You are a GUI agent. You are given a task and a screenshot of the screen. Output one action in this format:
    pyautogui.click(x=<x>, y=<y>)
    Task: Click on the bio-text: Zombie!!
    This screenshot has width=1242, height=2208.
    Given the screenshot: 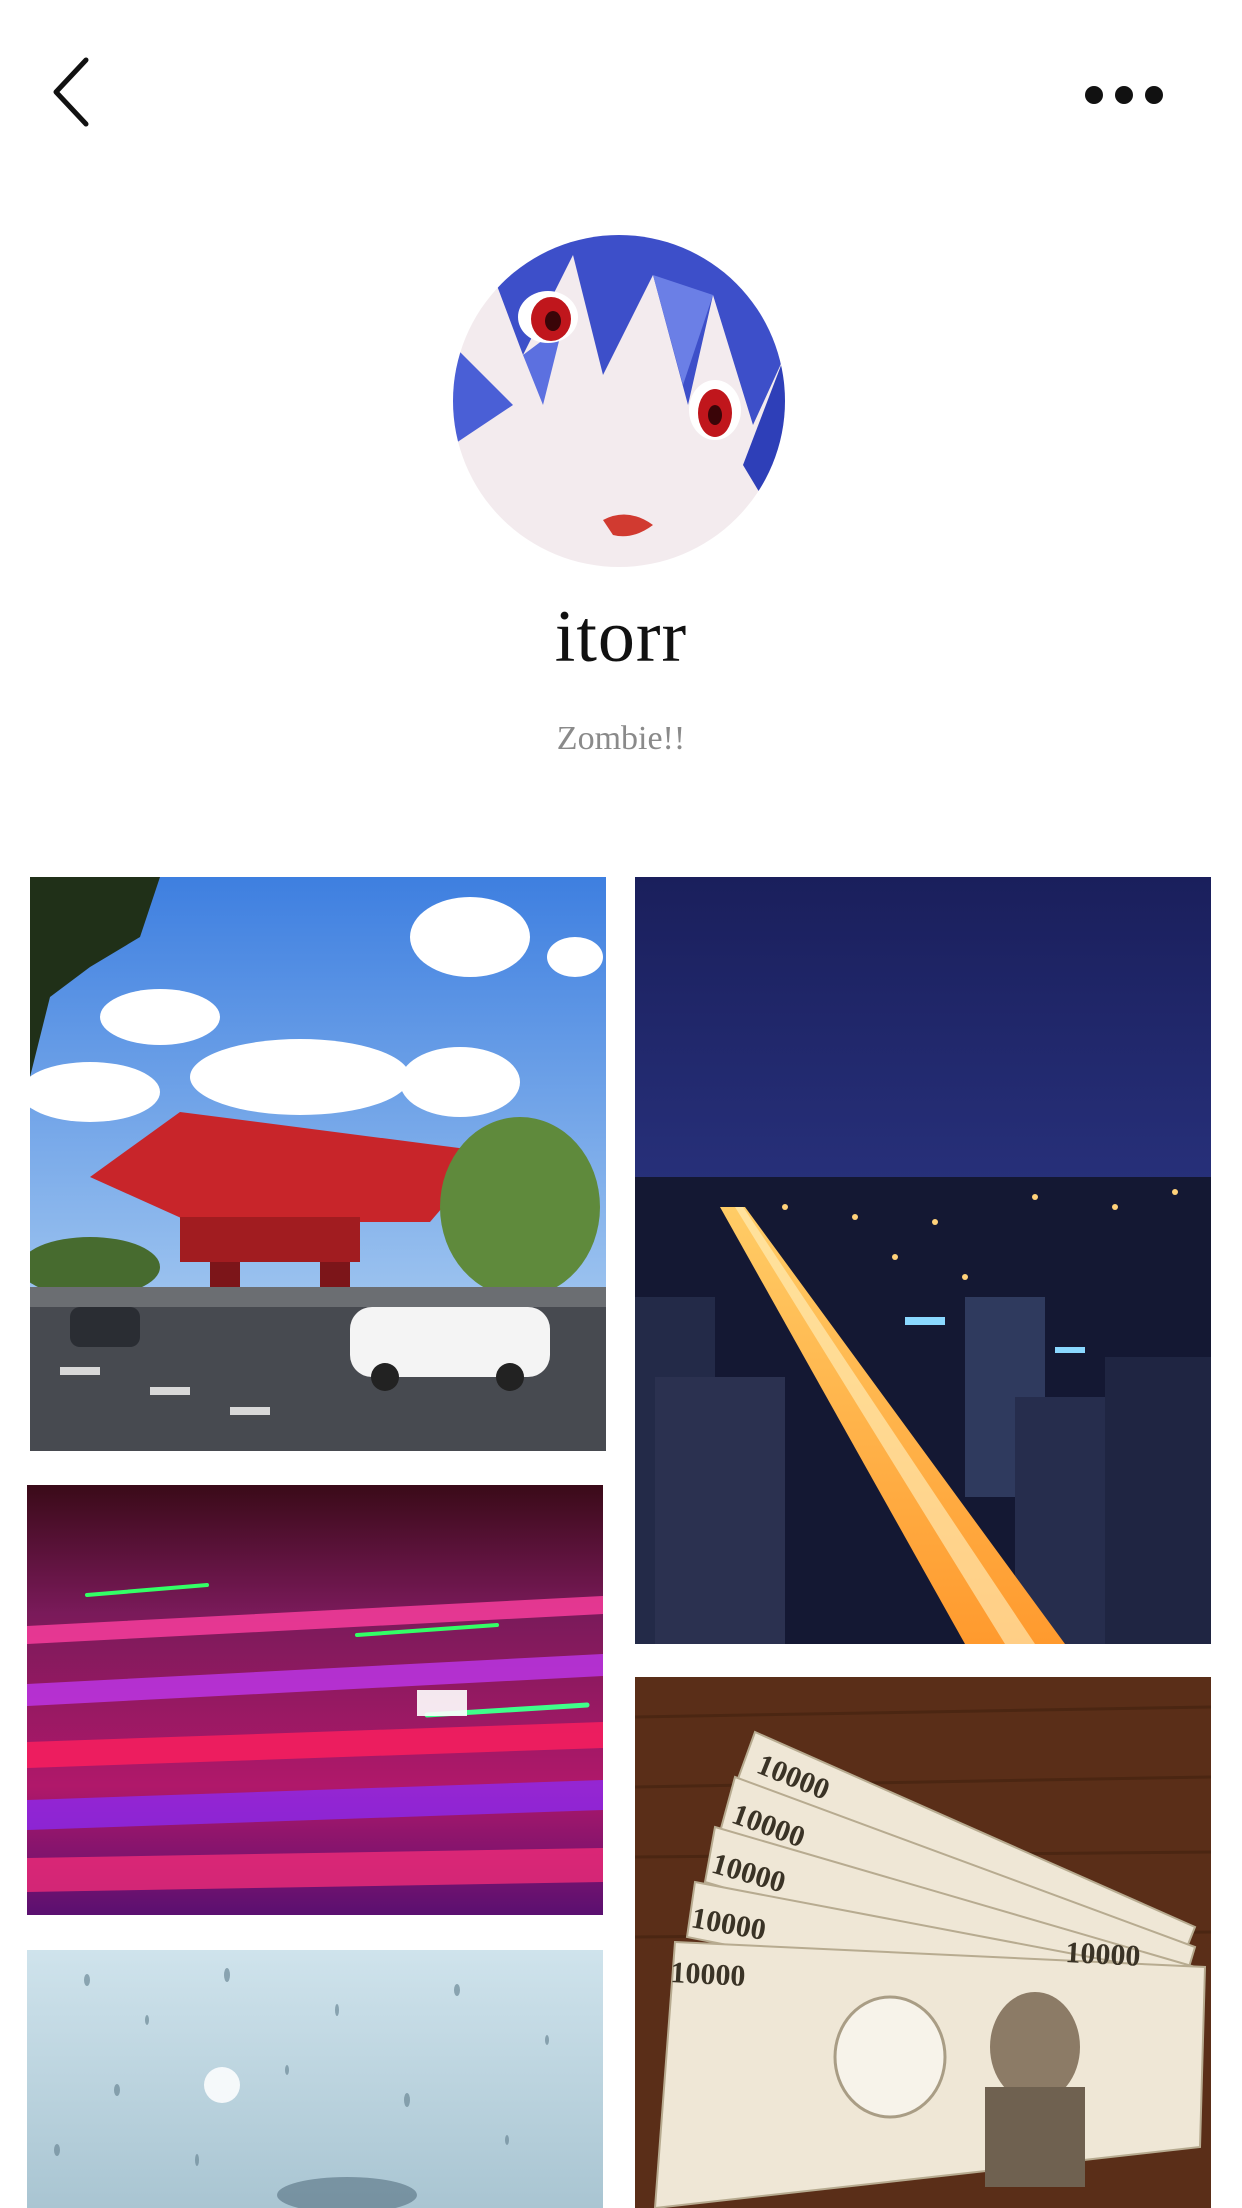 What is the action you would take?
    pyautogui.click(x=621, y=738)
    